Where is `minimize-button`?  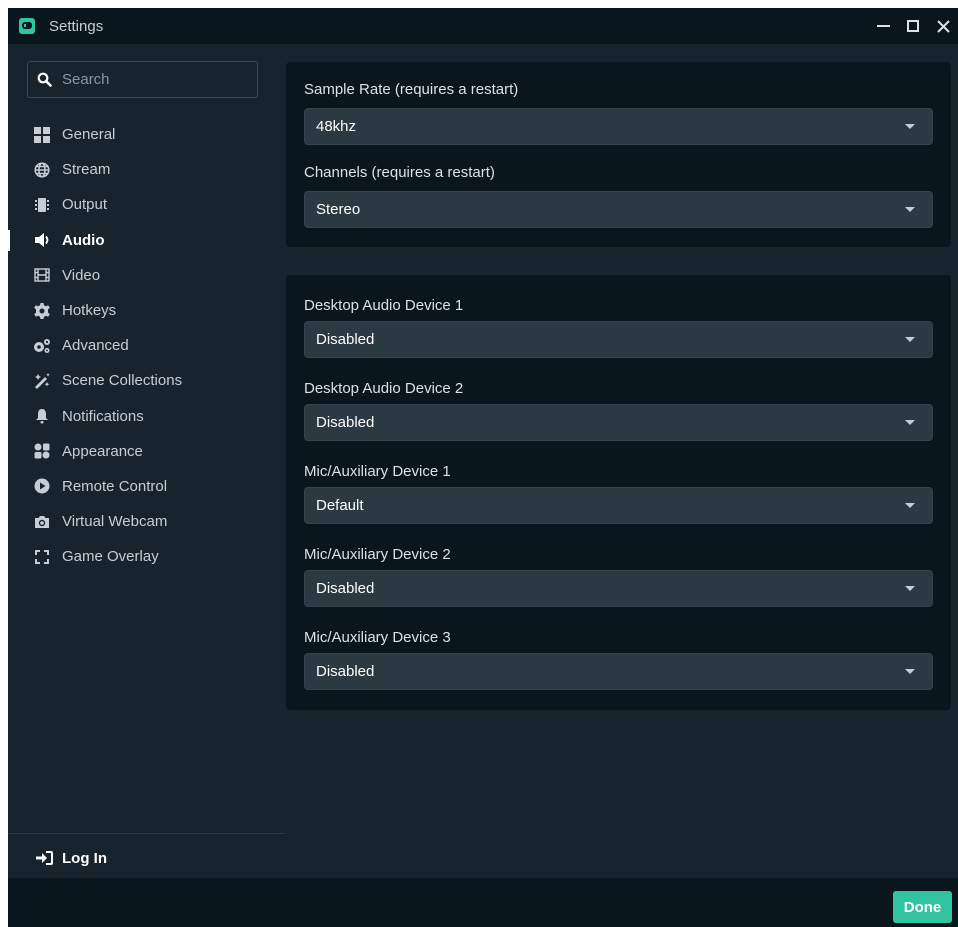 minimize-button is located at coordinates (883, 26).